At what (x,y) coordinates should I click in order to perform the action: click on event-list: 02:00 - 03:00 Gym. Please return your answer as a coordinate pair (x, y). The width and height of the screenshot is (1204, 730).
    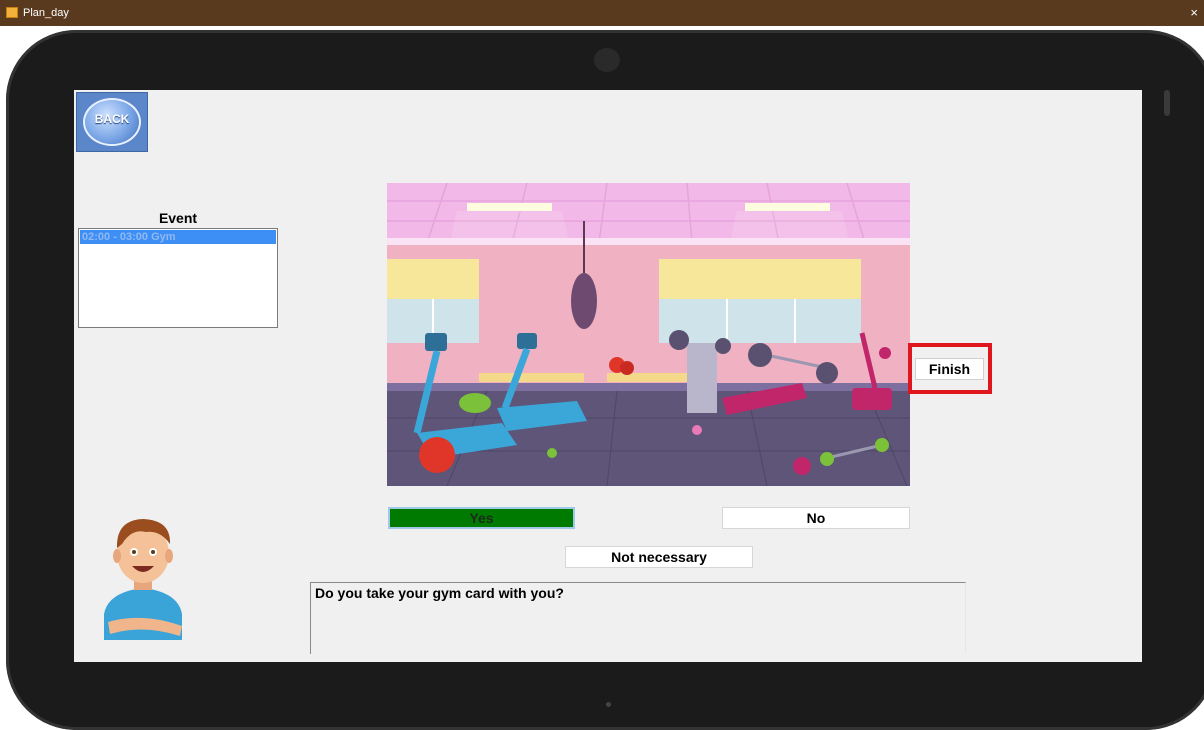
    Looking at the image, I should click on (178, 278).